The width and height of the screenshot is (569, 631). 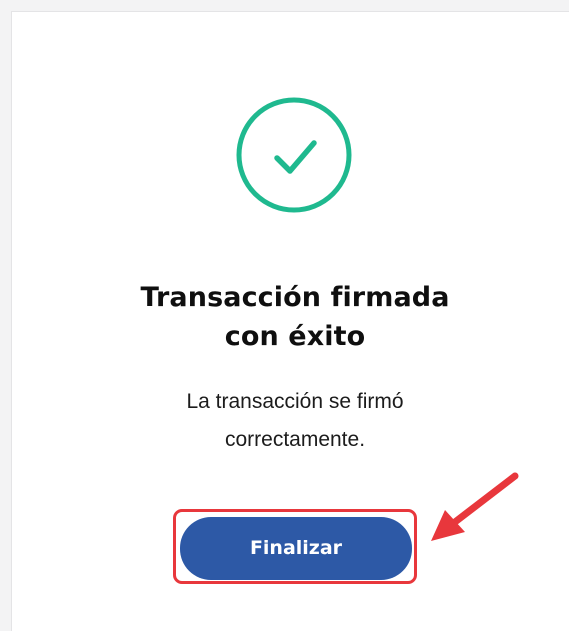 I want to click on dialog-title-line: con éxito, so click(x=295, y=336).